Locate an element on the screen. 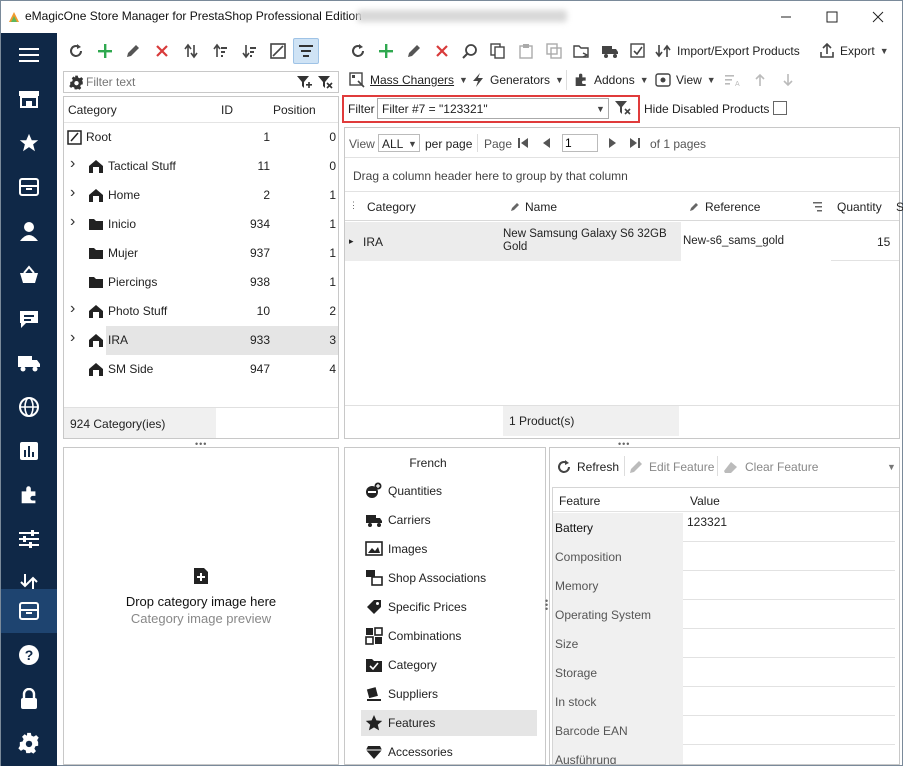 This screenshot has height=766, width=903. category-row: › Inicio 934 1 is located at coordinates (201, 224).